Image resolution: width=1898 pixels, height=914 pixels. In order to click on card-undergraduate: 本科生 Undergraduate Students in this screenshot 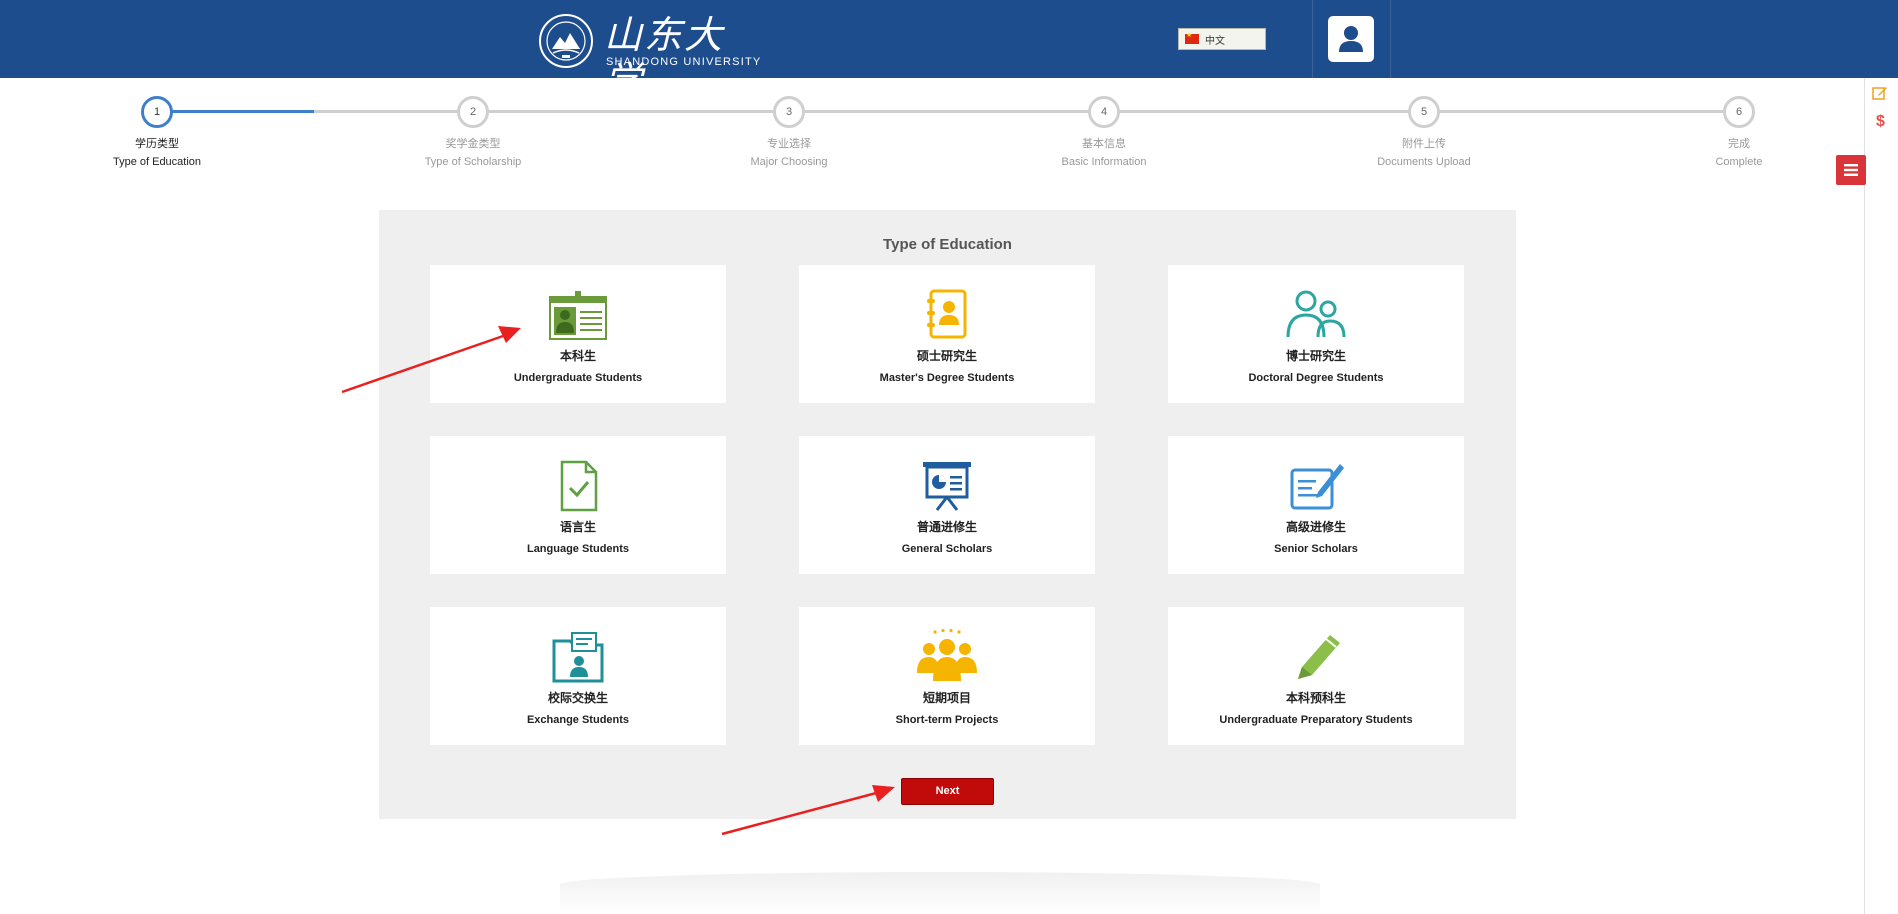, I will do `click(578, 334)`.